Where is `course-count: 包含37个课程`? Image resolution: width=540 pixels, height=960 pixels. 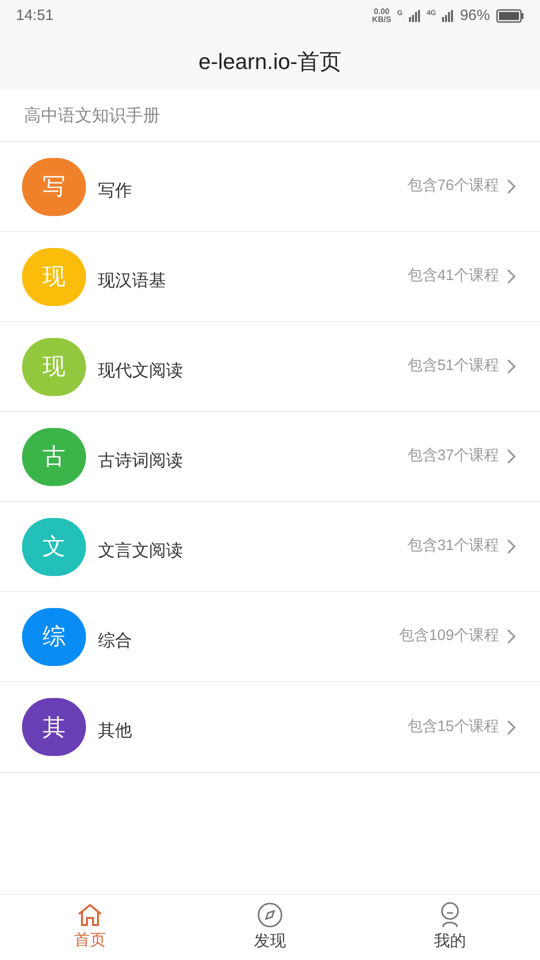
course-count: 包含37个课程 is located at coordinates (453, 456).